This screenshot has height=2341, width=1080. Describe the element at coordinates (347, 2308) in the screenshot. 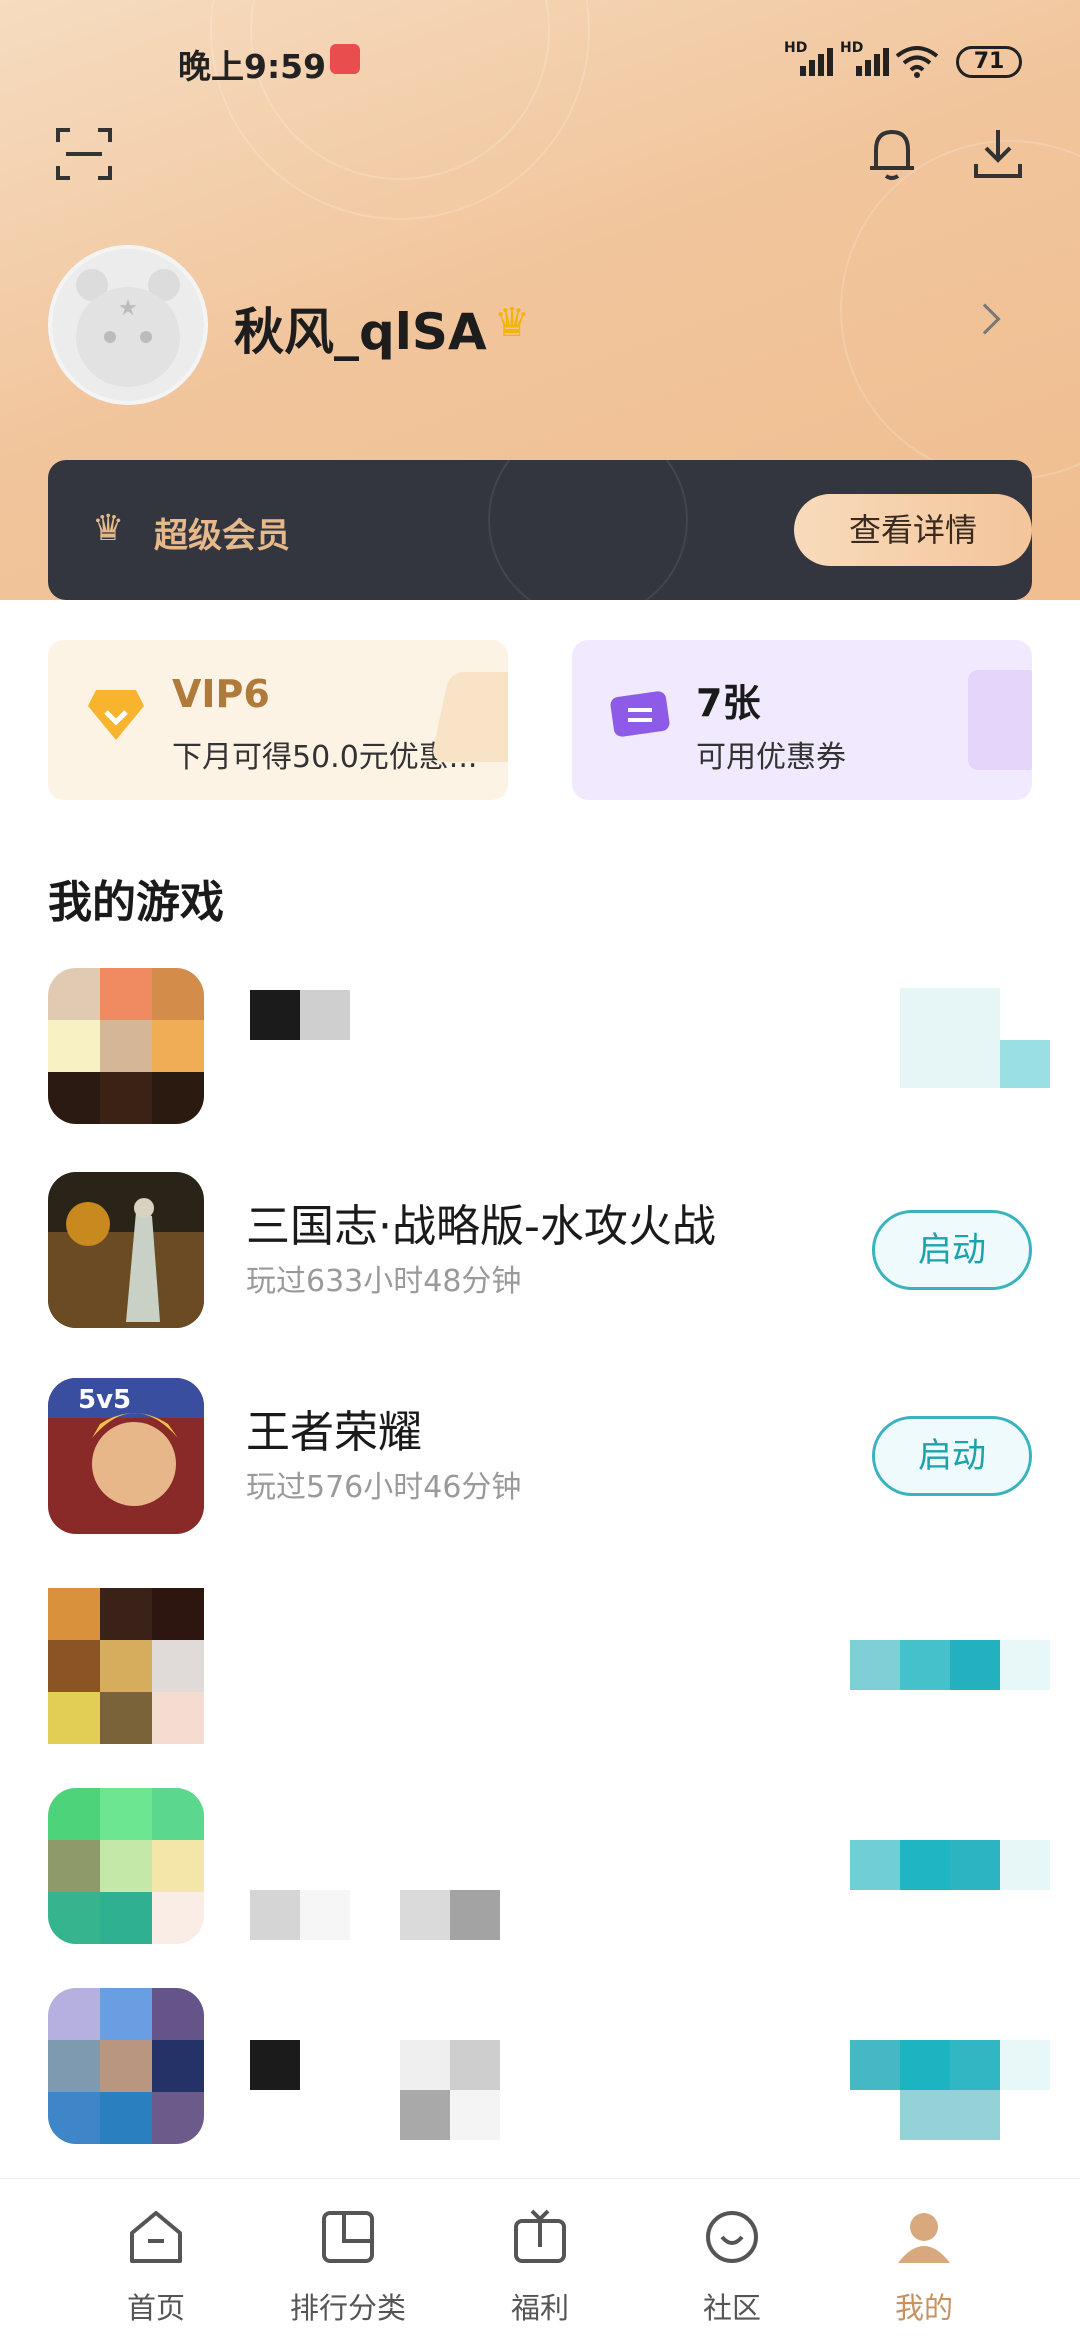

I see `nav-label-ranking: 排行分类` at that location.